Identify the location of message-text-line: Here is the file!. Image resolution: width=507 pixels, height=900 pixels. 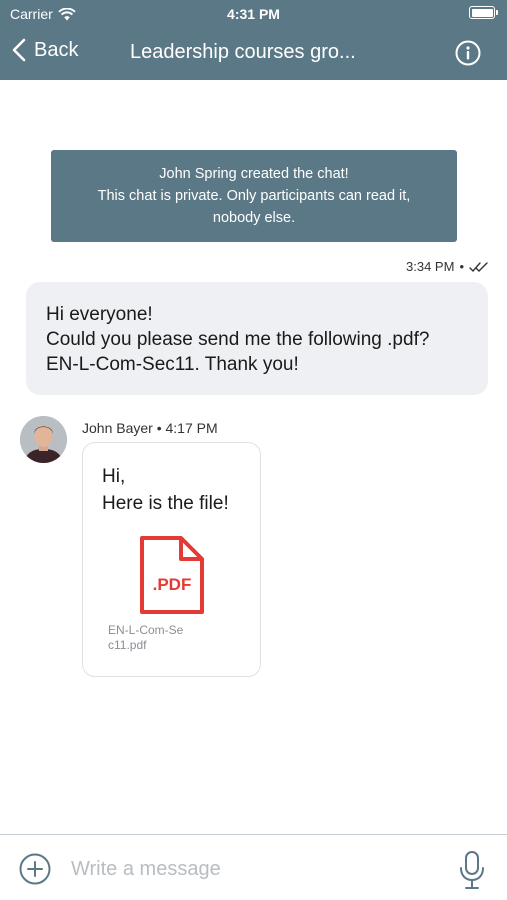
(165, 503).